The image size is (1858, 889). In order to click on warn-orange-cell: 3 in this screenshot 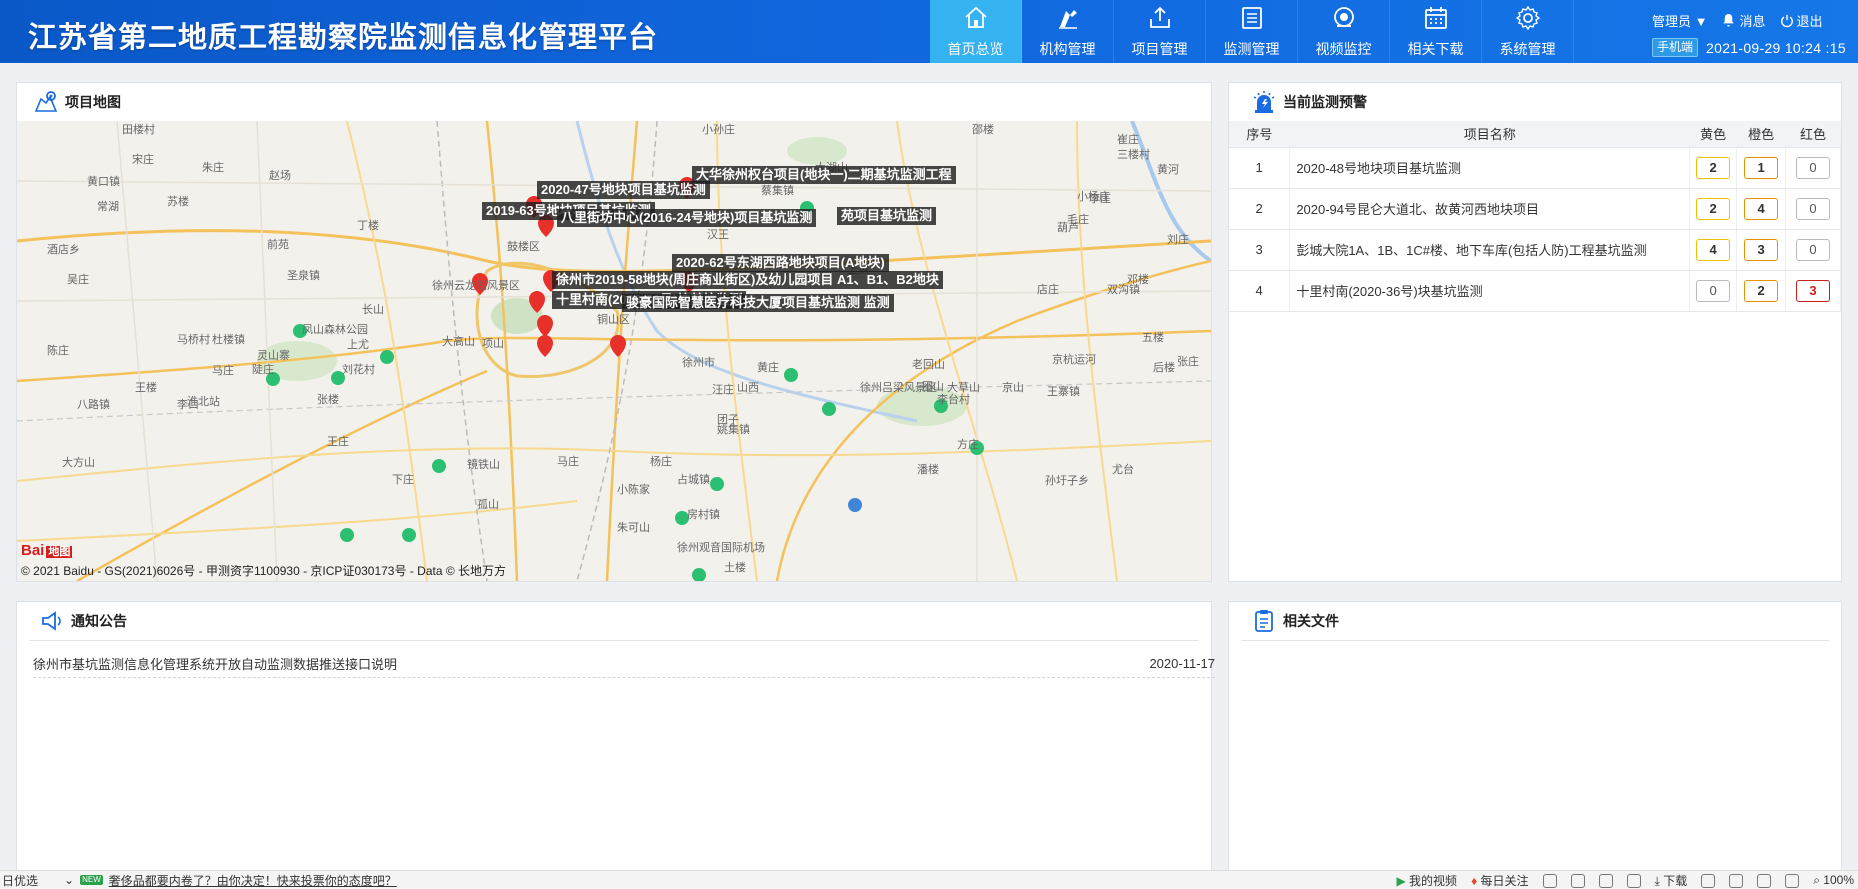, I will do `click(1761, 250)`.